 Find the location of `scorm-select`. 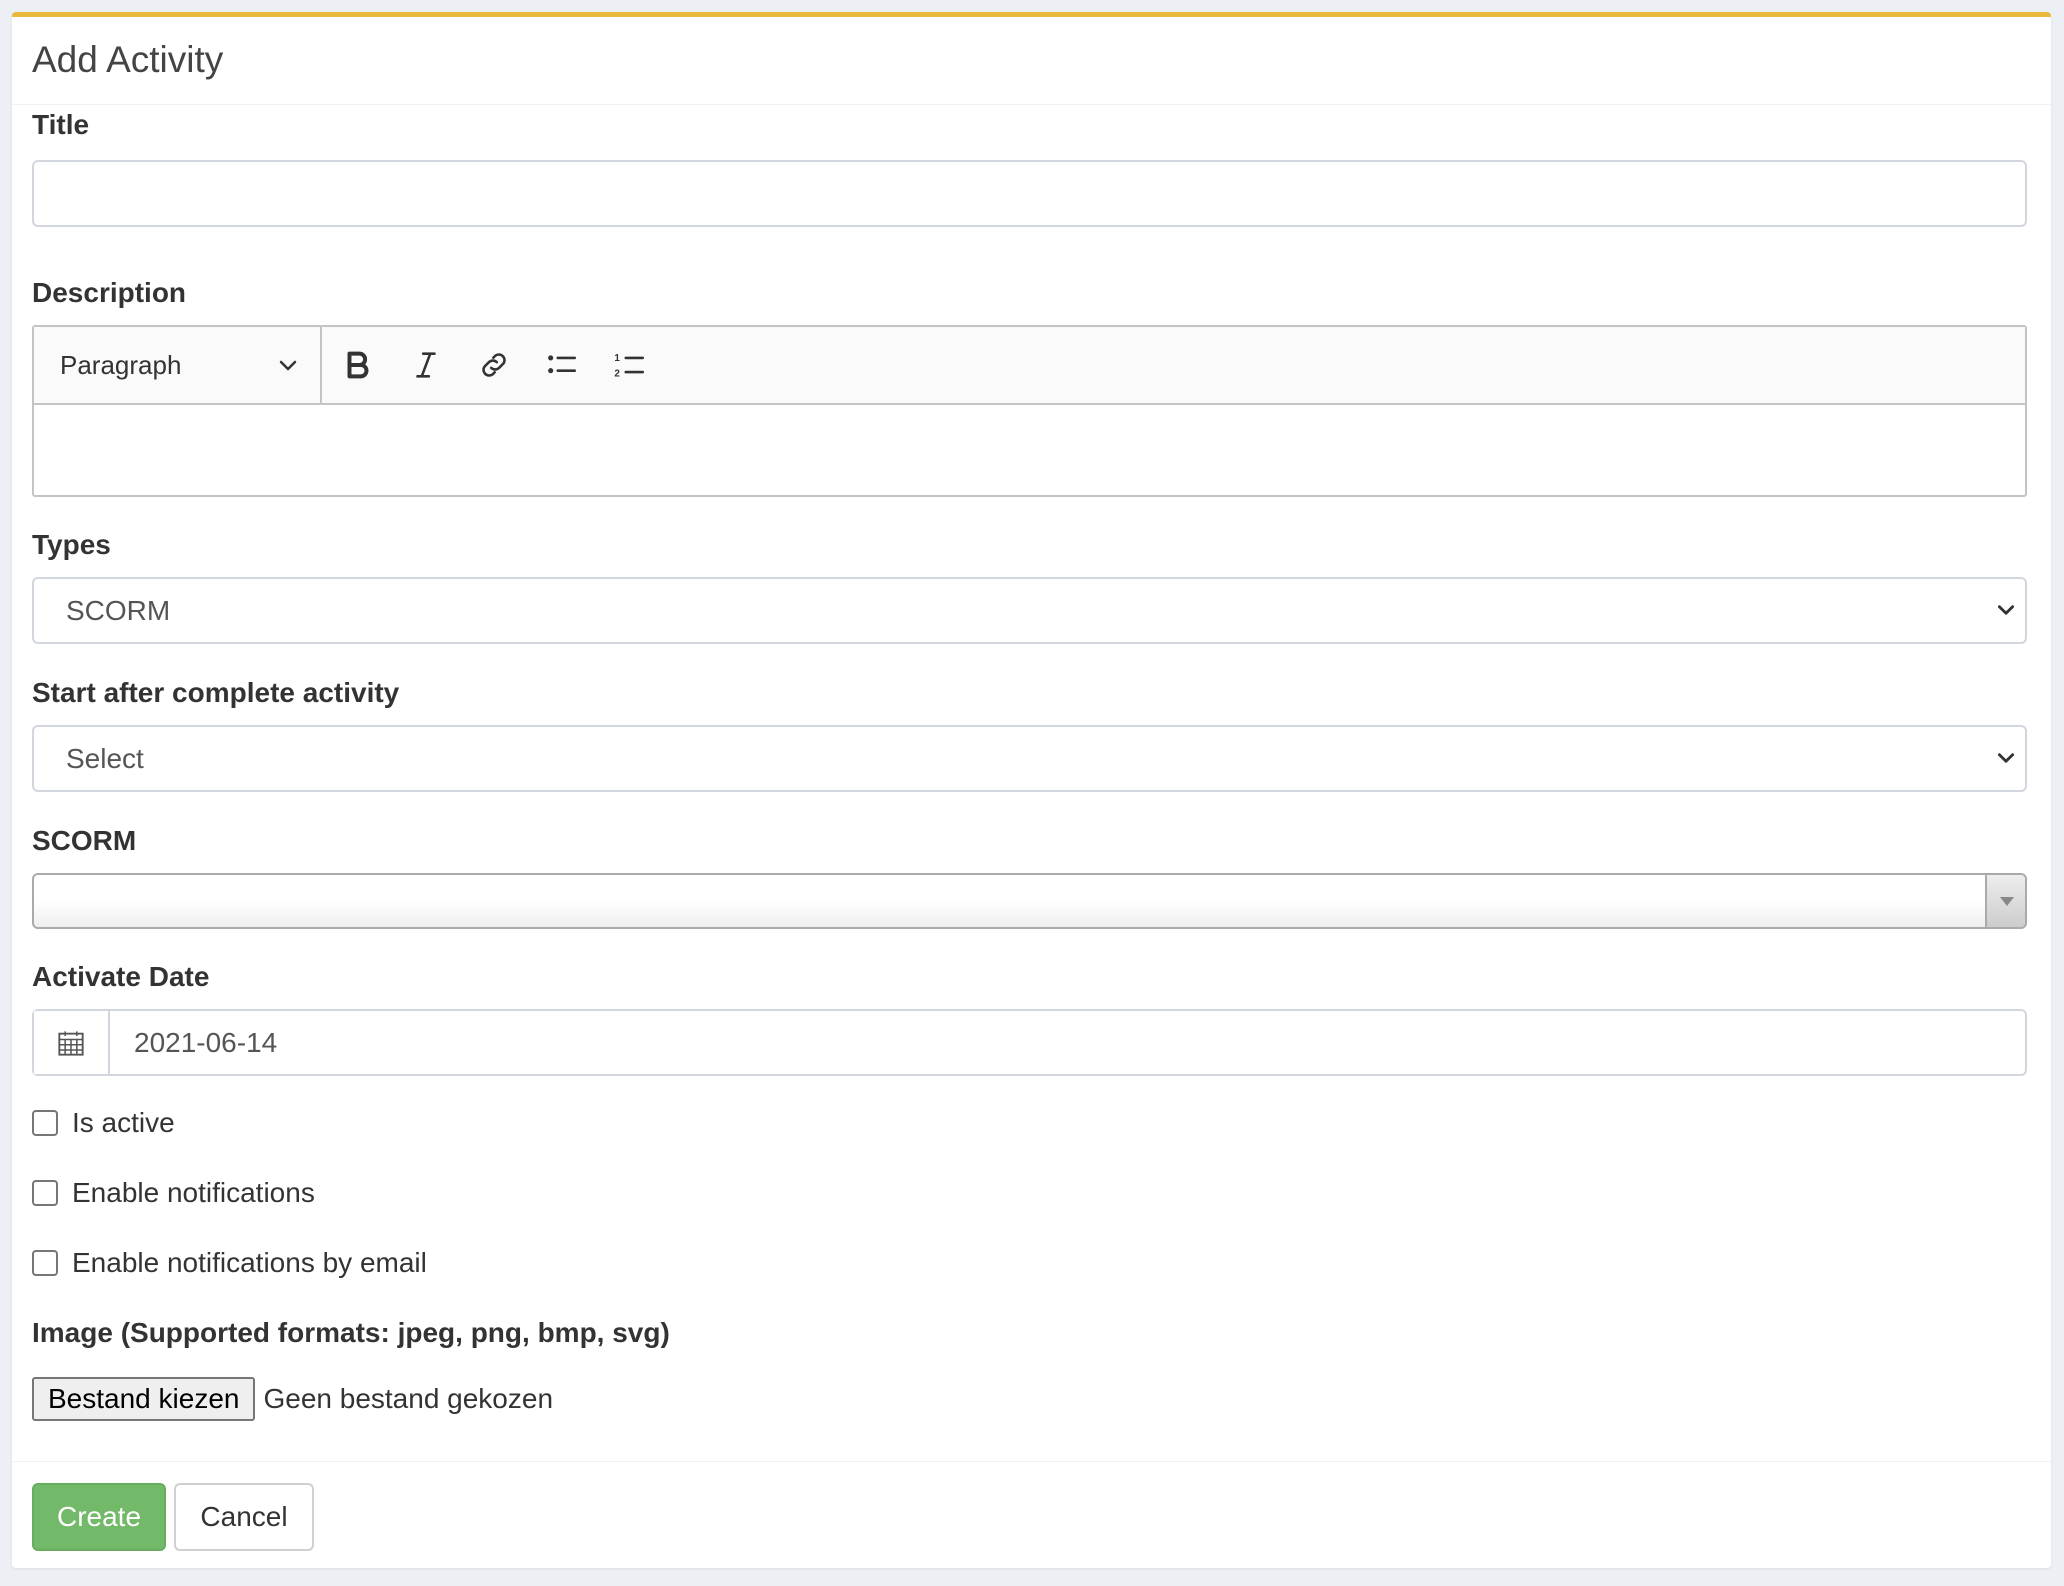

scorm-select is located at coordinates (1029, 901).